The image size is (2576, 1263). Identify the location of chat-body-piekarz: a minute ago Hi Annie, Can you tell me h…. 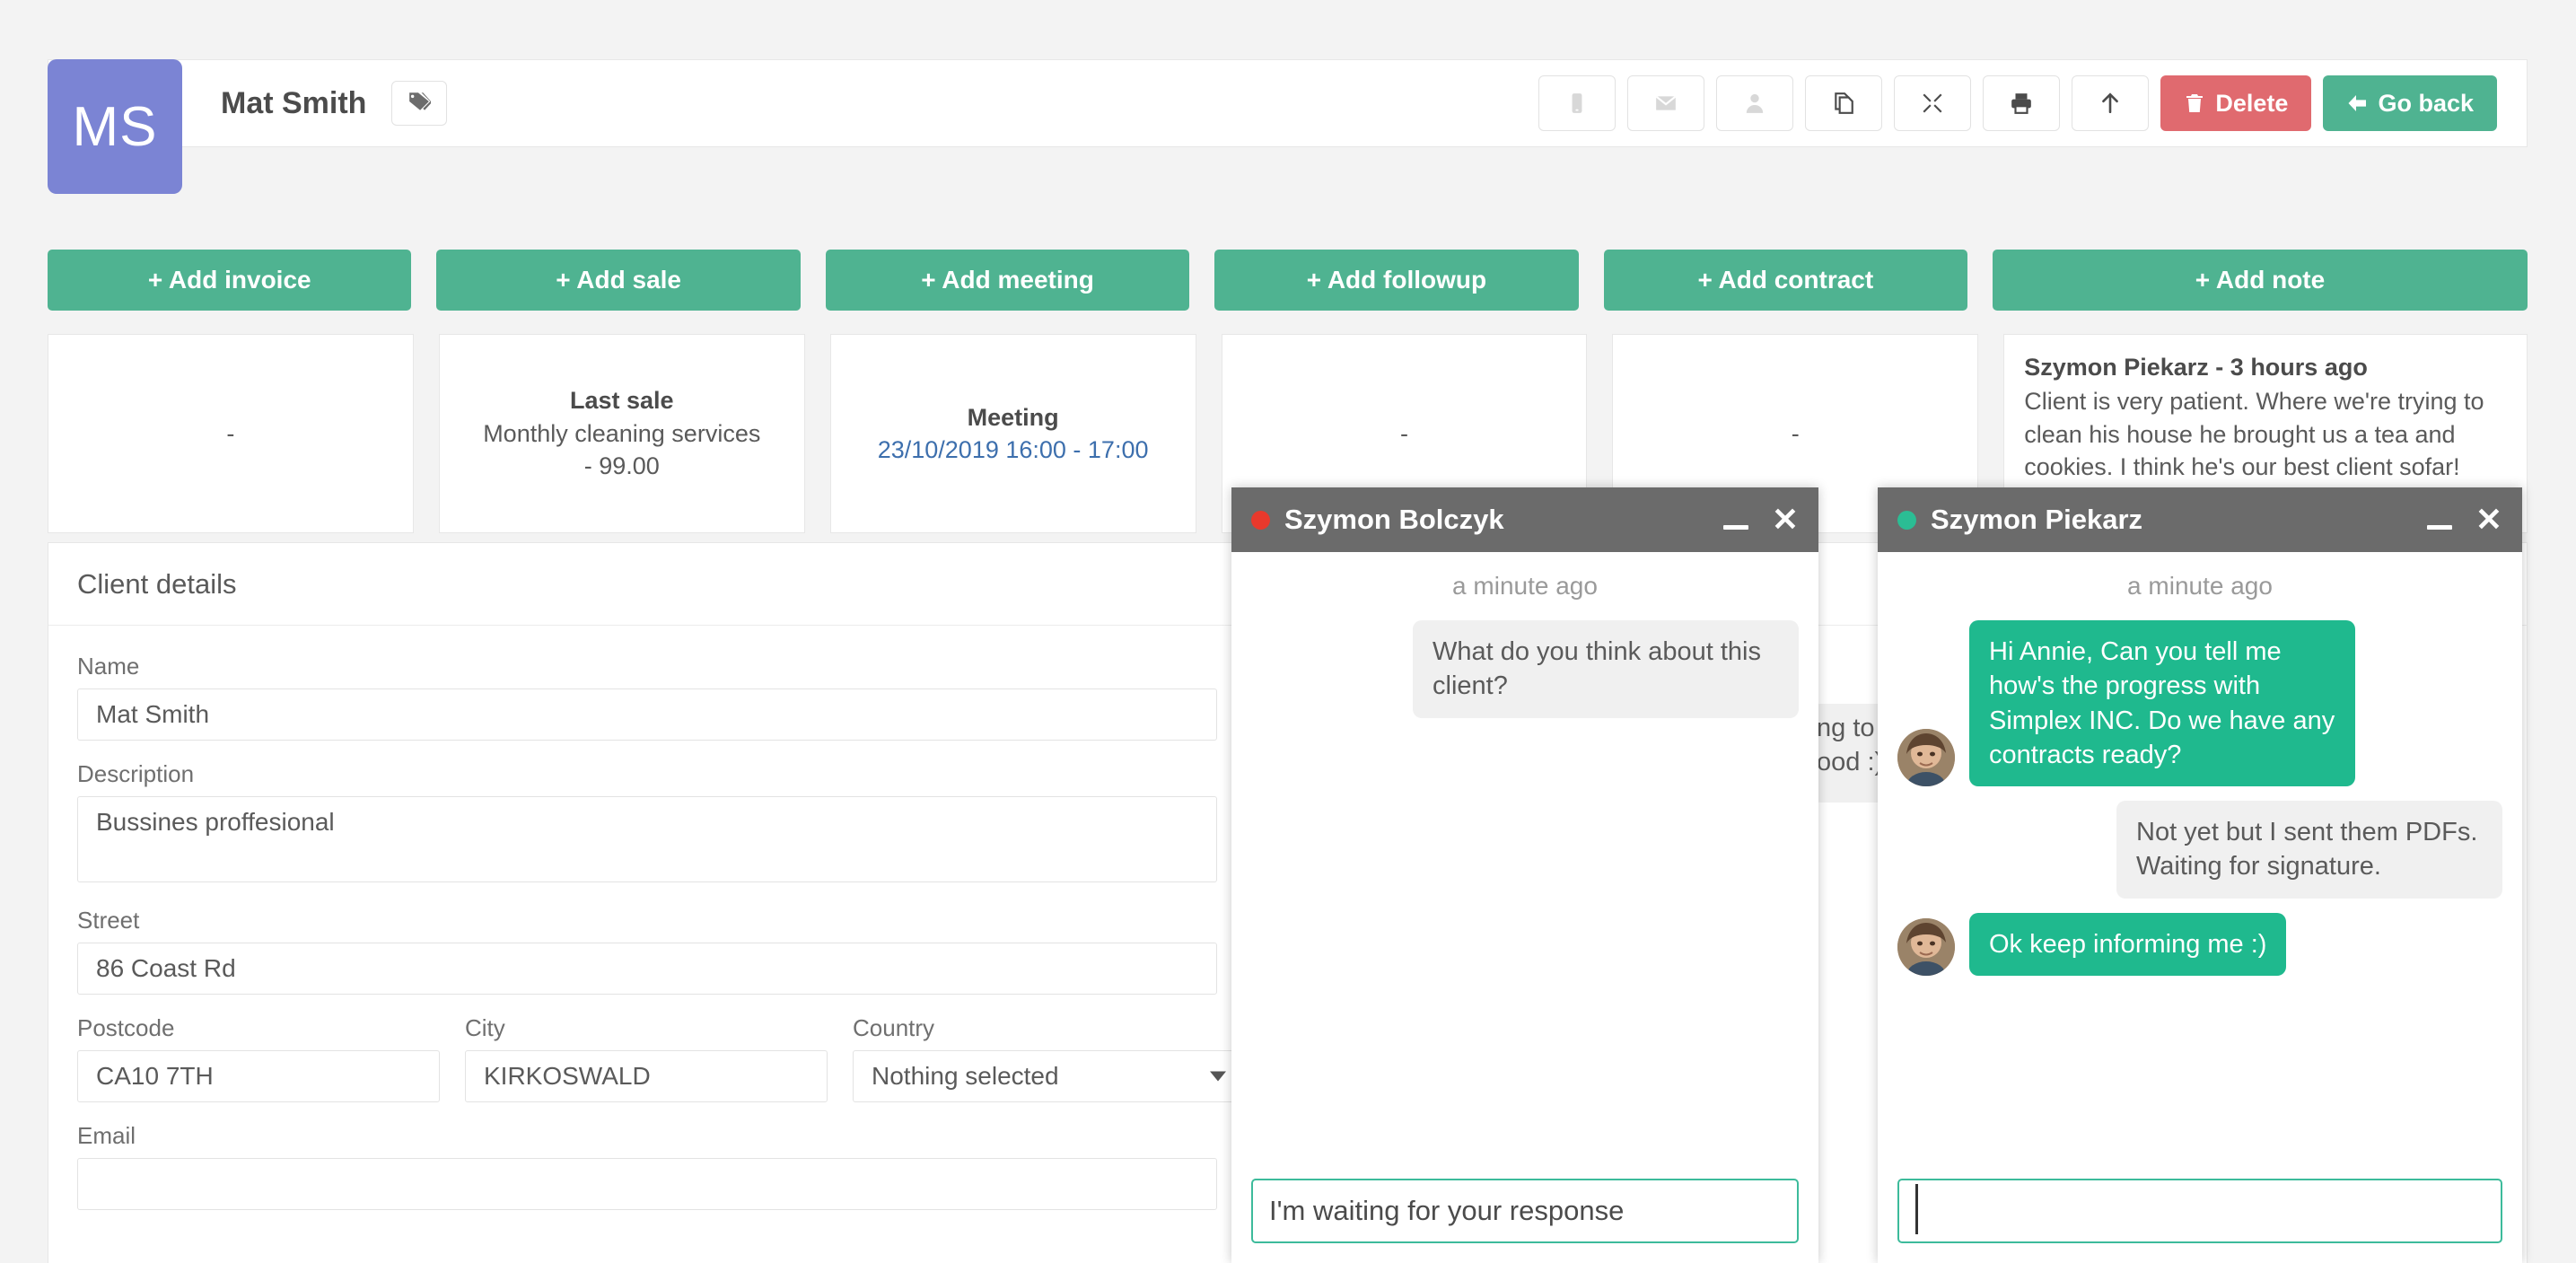
(2200, 764).